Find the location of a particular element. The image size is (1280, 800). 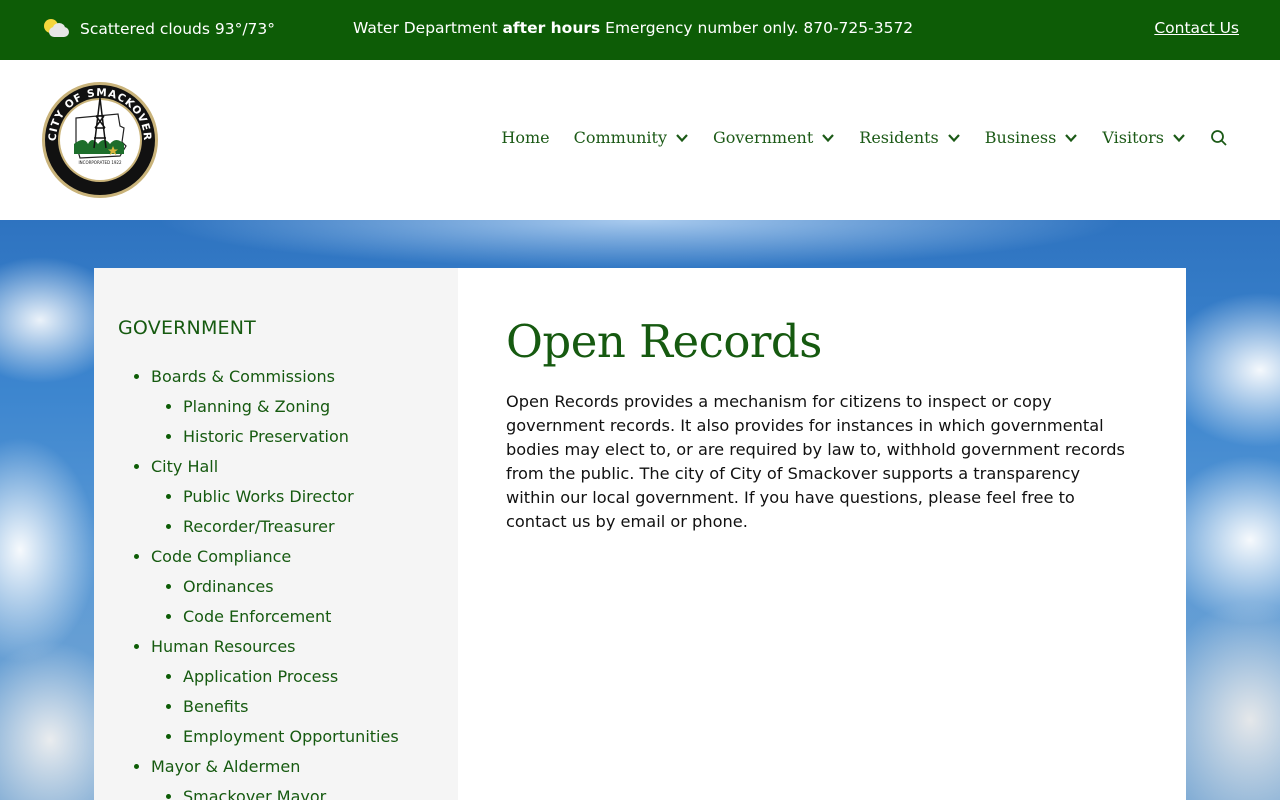

nav-residents-label: Residents is located at coordinates (899, 137).